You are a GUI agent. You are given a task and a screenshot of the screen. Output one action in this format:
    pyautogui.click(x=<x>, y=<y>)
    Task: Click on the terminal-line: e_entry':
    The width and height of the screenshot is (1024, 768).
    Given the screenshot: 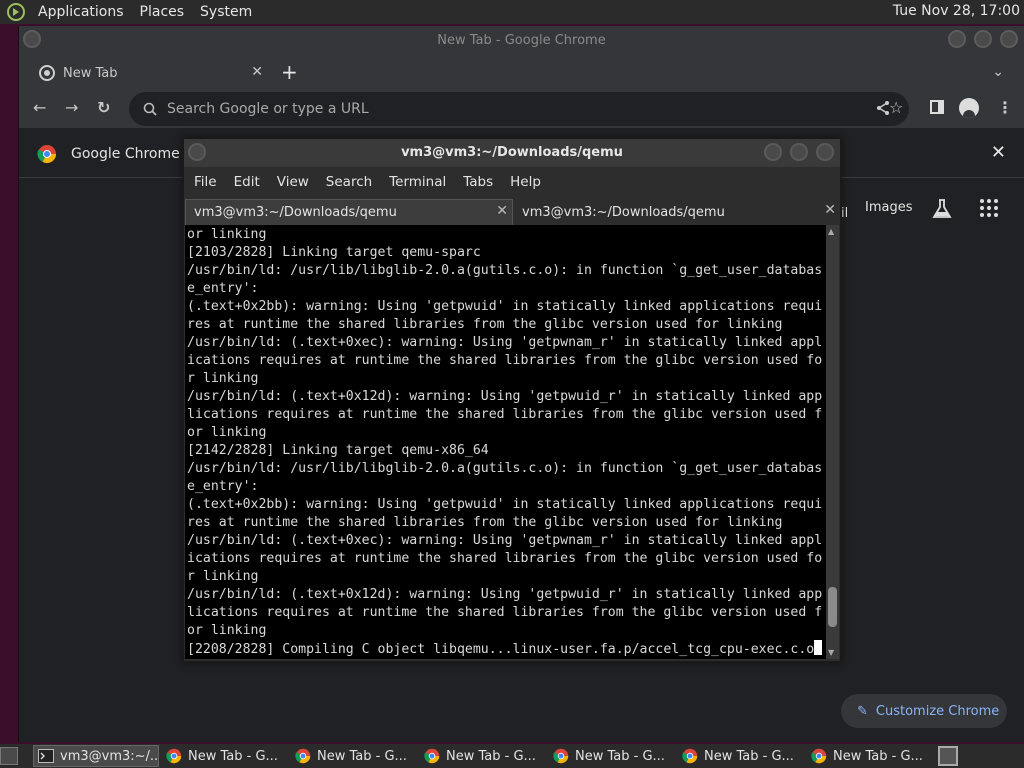 What is the action you would take?
    pyautogui.click(x=223, y=486)
    